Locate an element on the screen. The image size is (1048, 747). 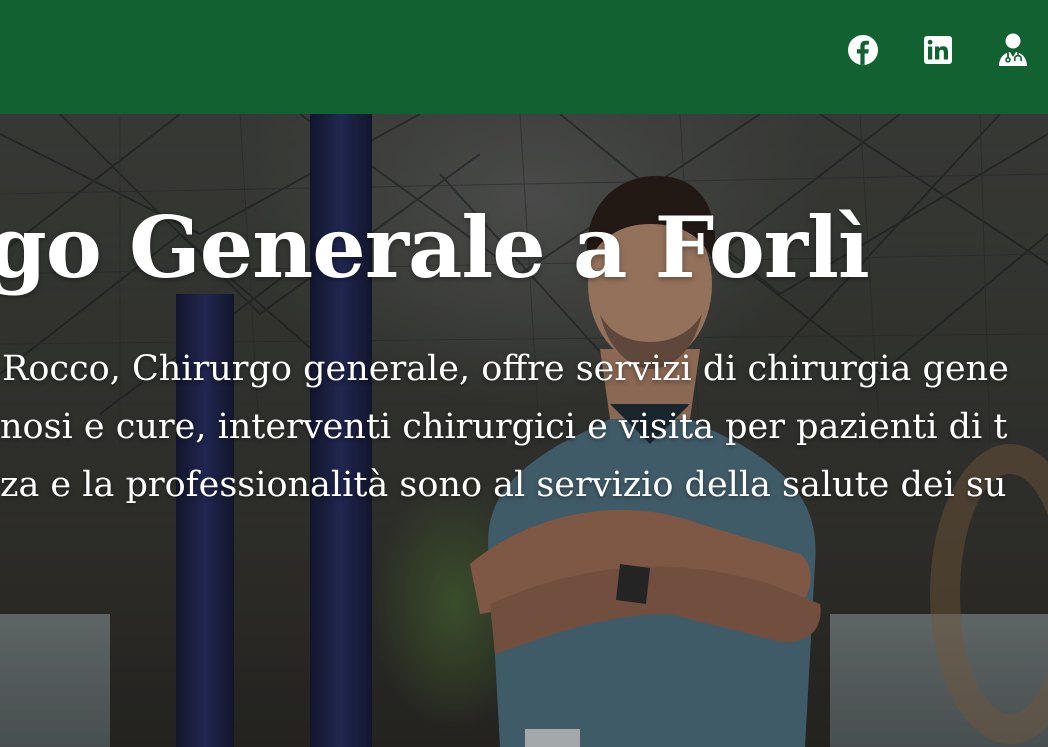
facebook-icon is located at coordinates (863, 50).